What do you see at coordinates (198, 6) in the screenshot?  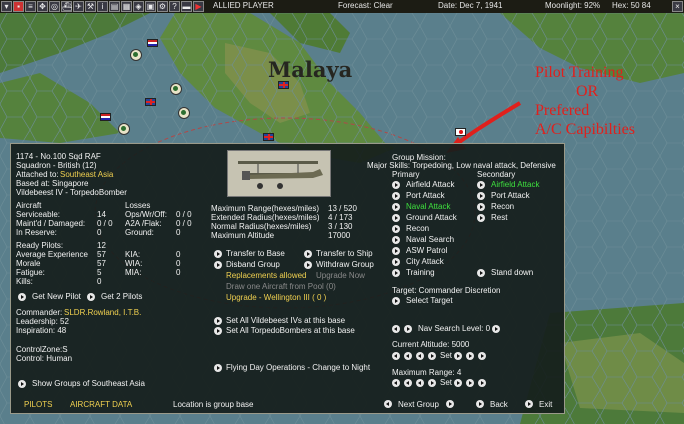 I see `end-turn-icon: ▶` at bounding box center [198, 6].